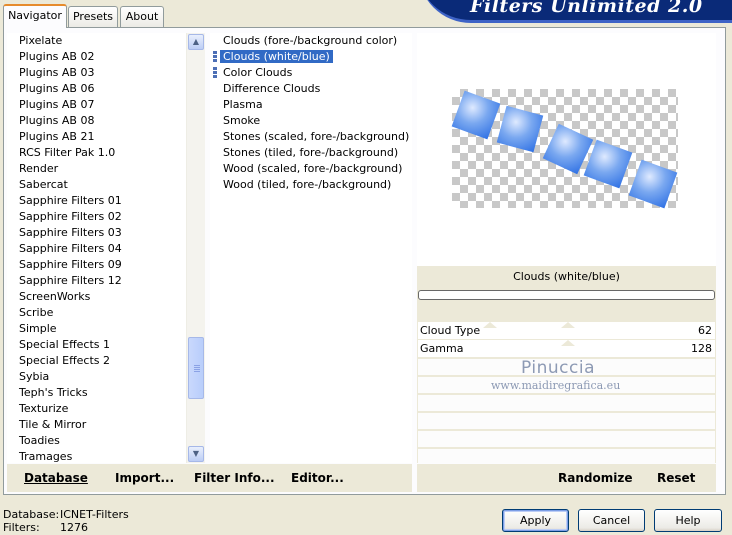 The width and height of the screenshot is (732, 535). I want to click on apply-button: Apply, so click(535, 520).